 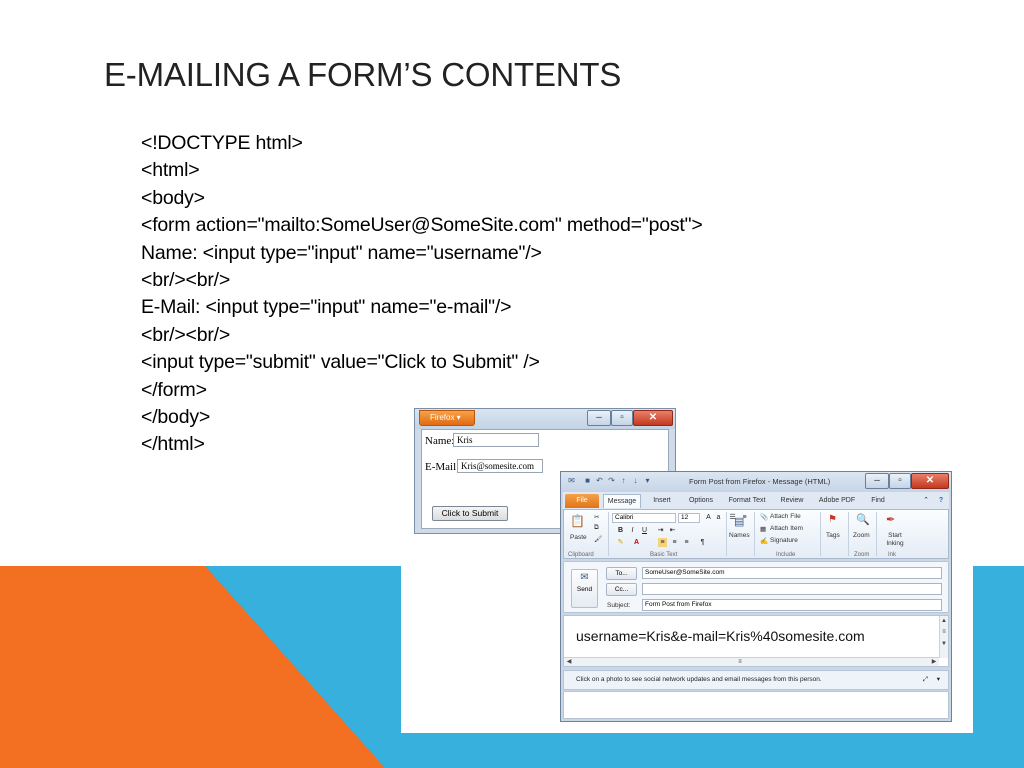 What do you see at coordinates (686, 542) in the screenshot?
I see `align-right-icon: ≡` at bounding box center [686, 542].